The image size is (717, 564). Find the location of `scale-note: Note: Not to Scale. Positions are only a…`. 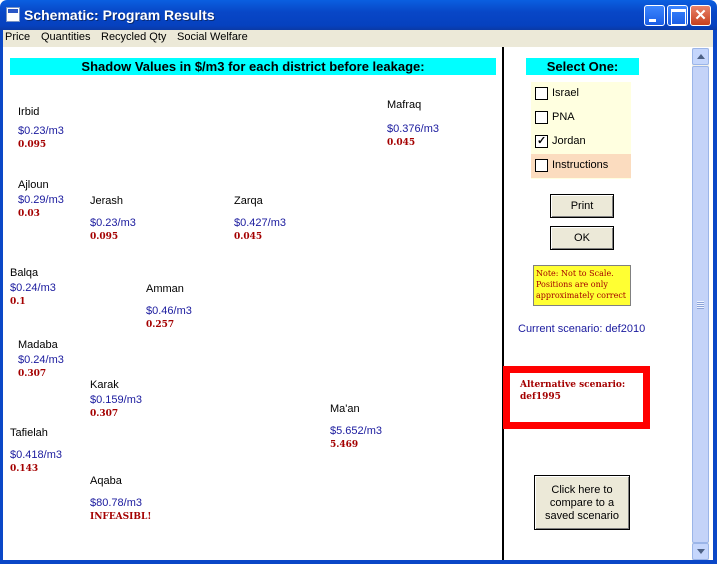

scale-note: Note: Not to Scale. Positions are only a… is located at coordinates (582, 285).